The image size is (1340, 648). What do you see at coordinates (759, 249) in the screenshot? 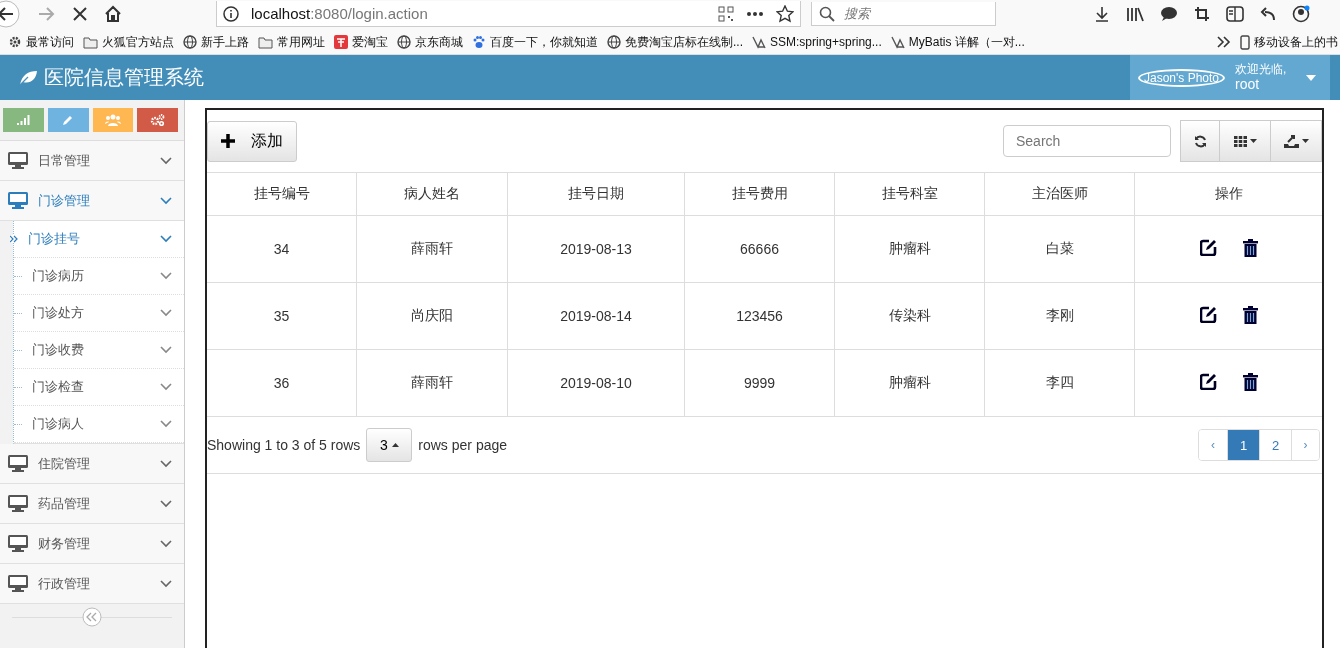
I see `table-cell: 66666` at bounding box center [759, 249].